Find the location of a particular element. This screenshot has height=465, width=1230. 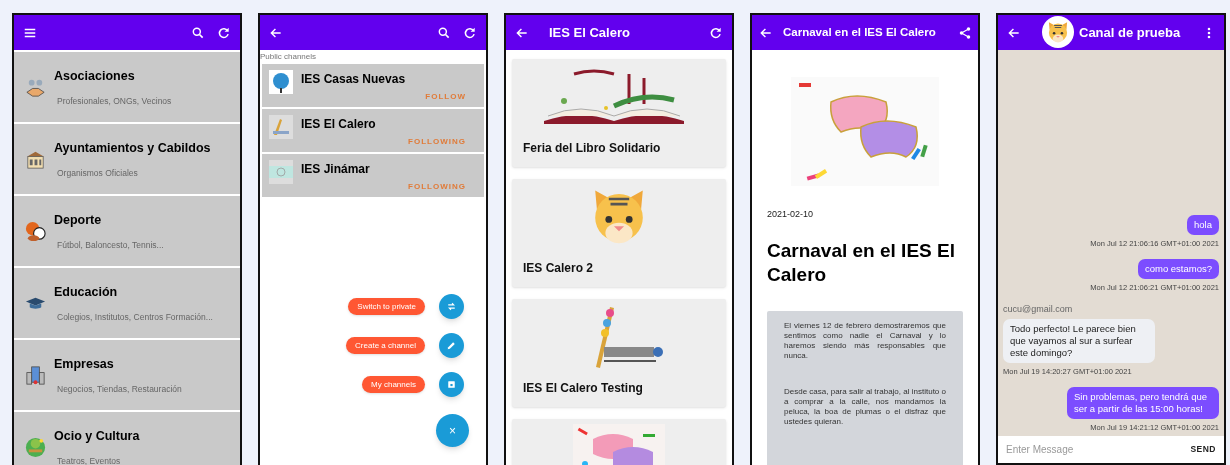

channel-name: IES Casas Nuevas is located at coordinates (354, 79).